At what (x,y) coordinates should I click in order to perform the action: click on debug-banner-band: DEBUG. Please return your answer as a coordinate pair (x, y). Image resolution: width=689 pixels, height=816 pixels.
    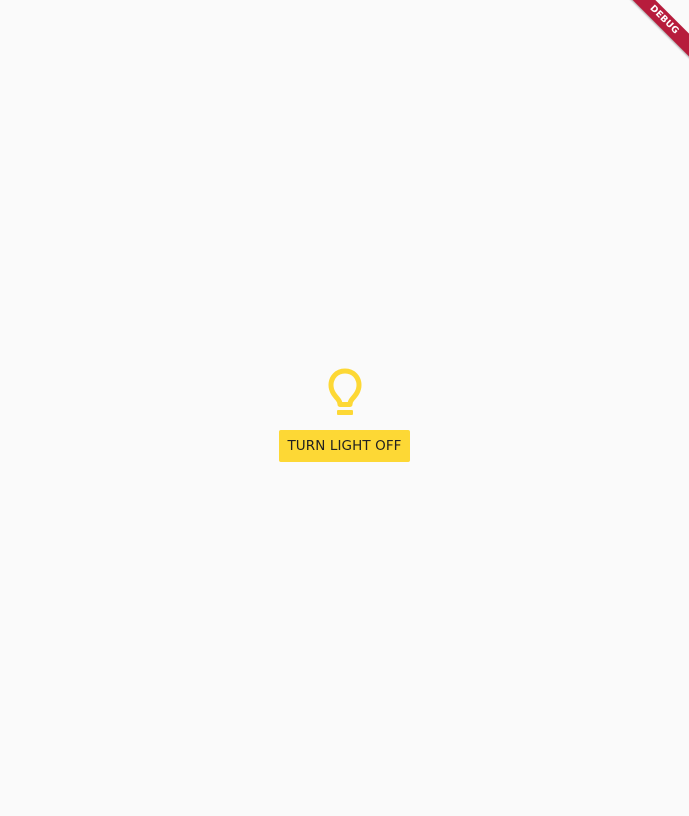
    Looking at the image, I should click on (654, 32).